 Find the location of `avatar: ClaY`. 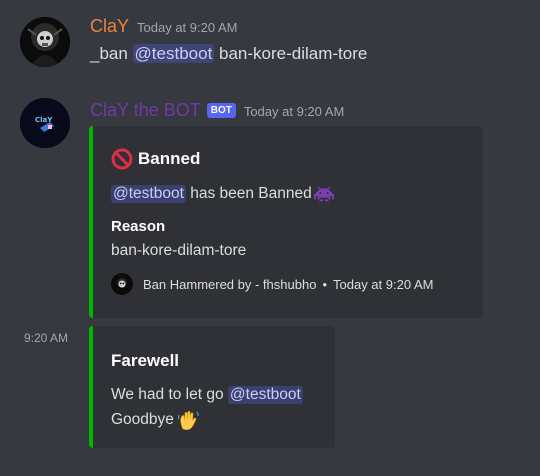

avatar: ClaY is located at coordinates (45, 123).